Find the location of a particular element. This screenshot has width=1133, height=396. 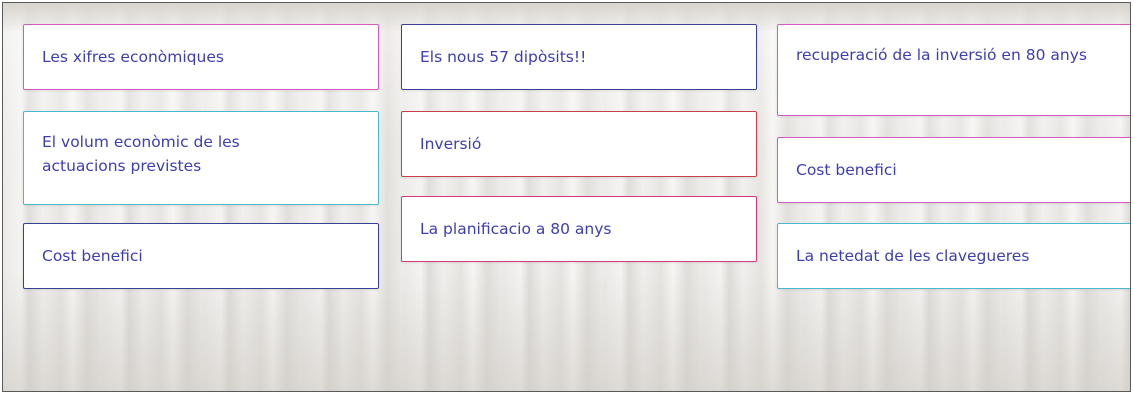

card-label: Els nous 57 dipòsits!! is located at coordinates (503, 57).